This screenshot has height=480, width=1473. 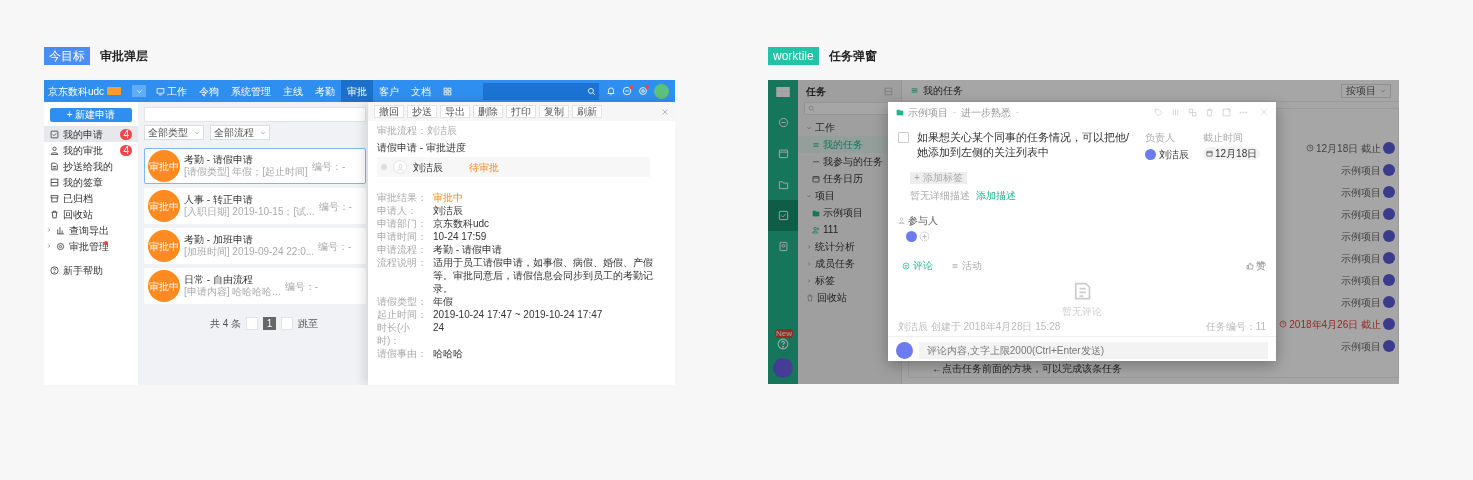 I want to click on previous-page-button, so click(x=252, y=323).